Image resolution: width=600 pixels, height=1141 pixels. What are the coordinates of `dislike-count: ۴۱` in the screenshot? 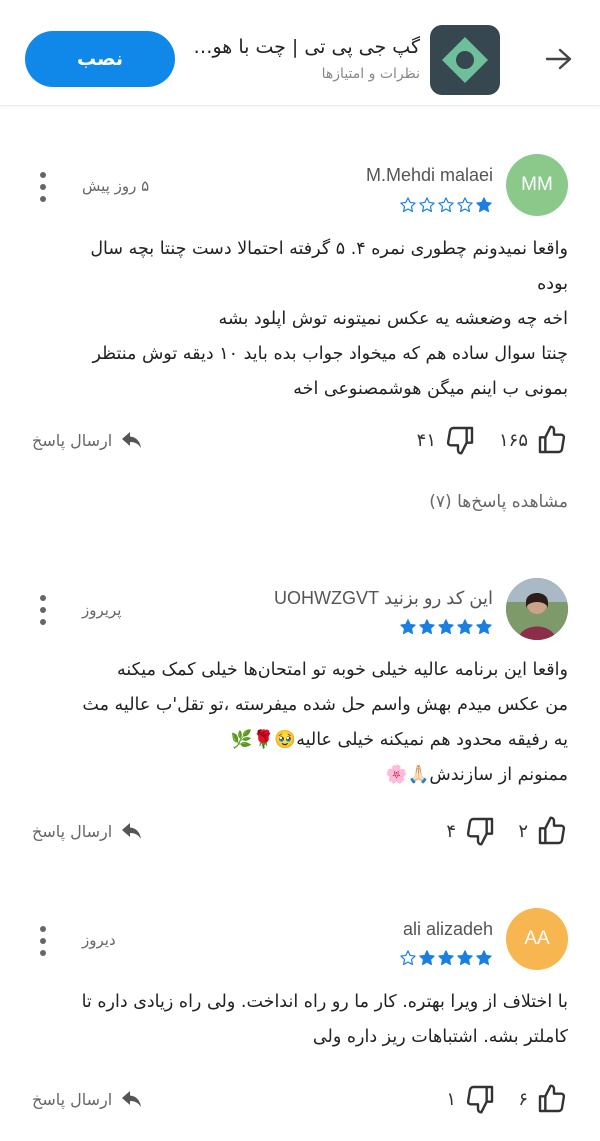 It's located at (426, 440).